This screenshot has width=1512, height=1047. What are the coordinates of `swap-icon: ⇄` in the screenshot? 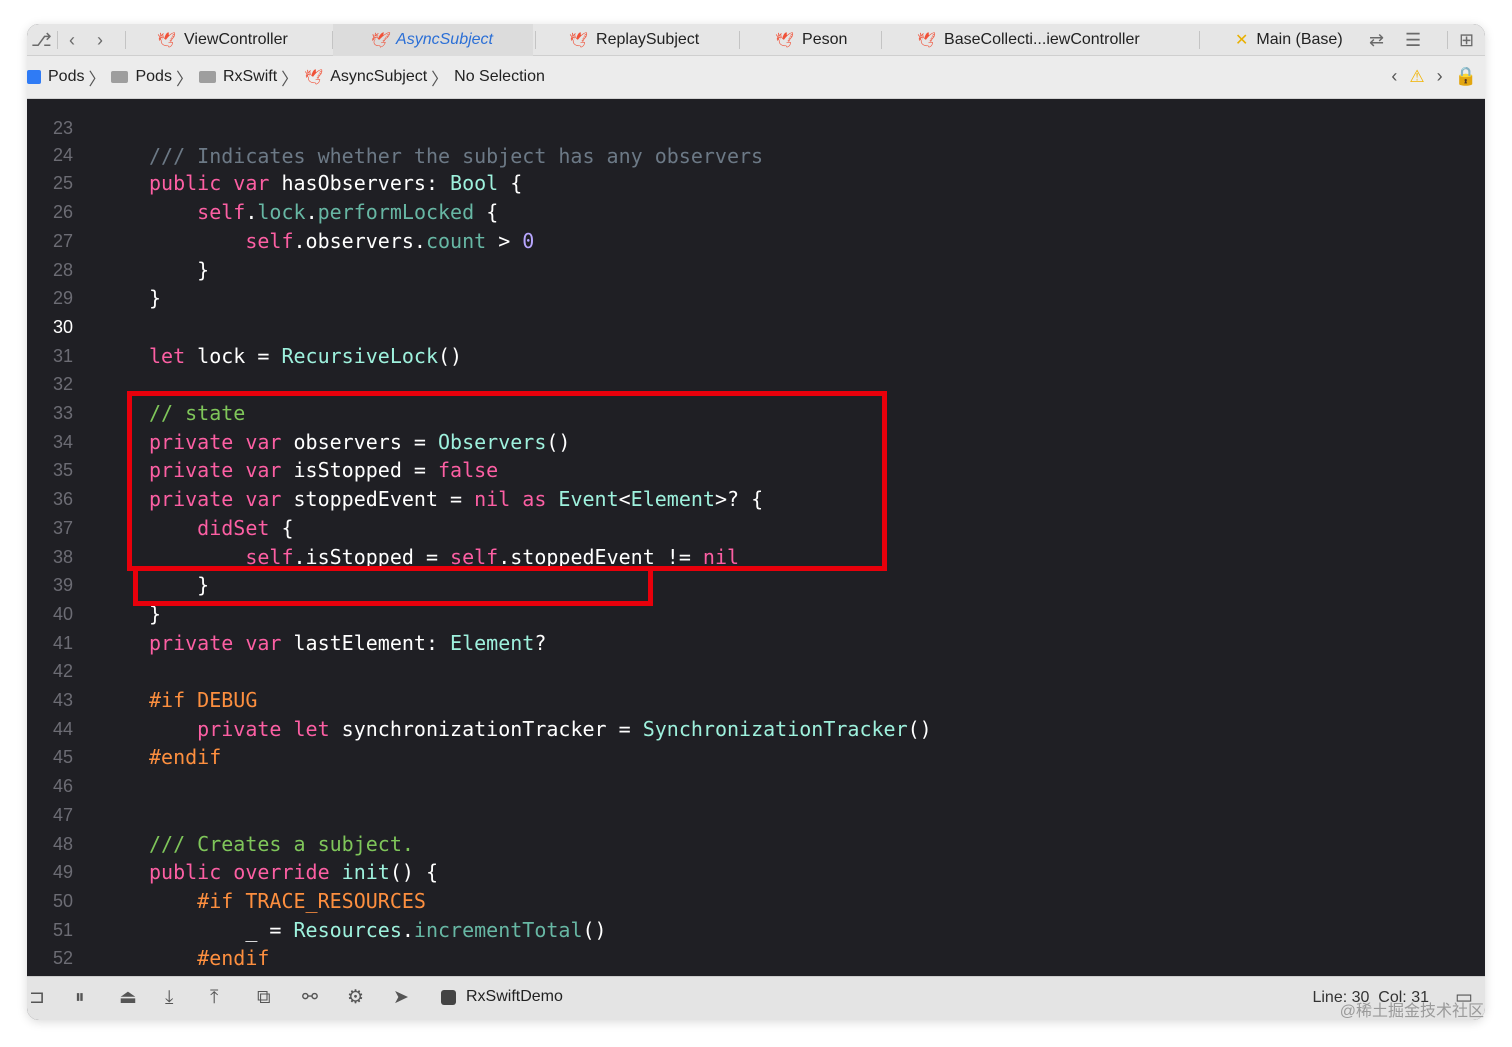 It's located at (1376, 40).